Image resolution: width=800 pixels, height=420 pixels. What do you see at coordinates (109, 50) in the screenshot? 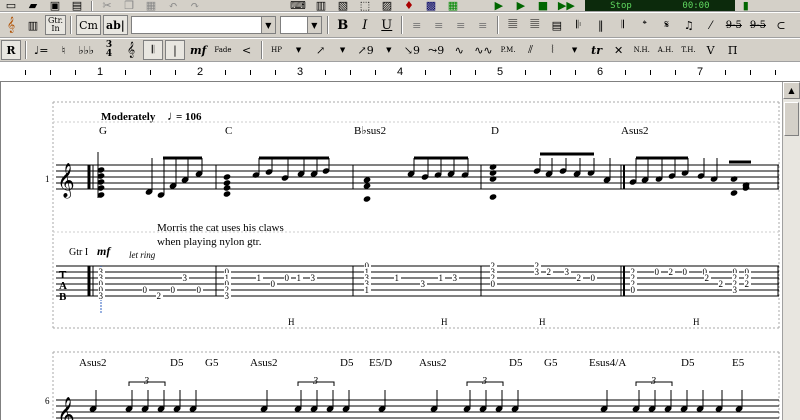
I see `time-signature-button: 3 4` at bounding box center [109, 50].